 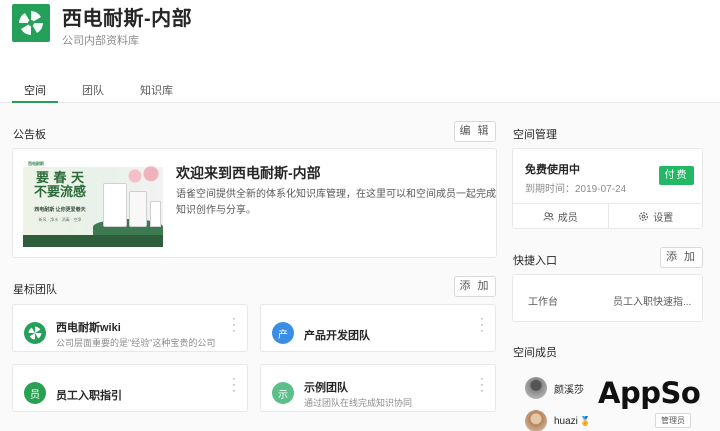 What do you see at coordinates (535, 353) in the screenshot?
I see `space-members-title: 空间成员` at bounding box center [535, 353].